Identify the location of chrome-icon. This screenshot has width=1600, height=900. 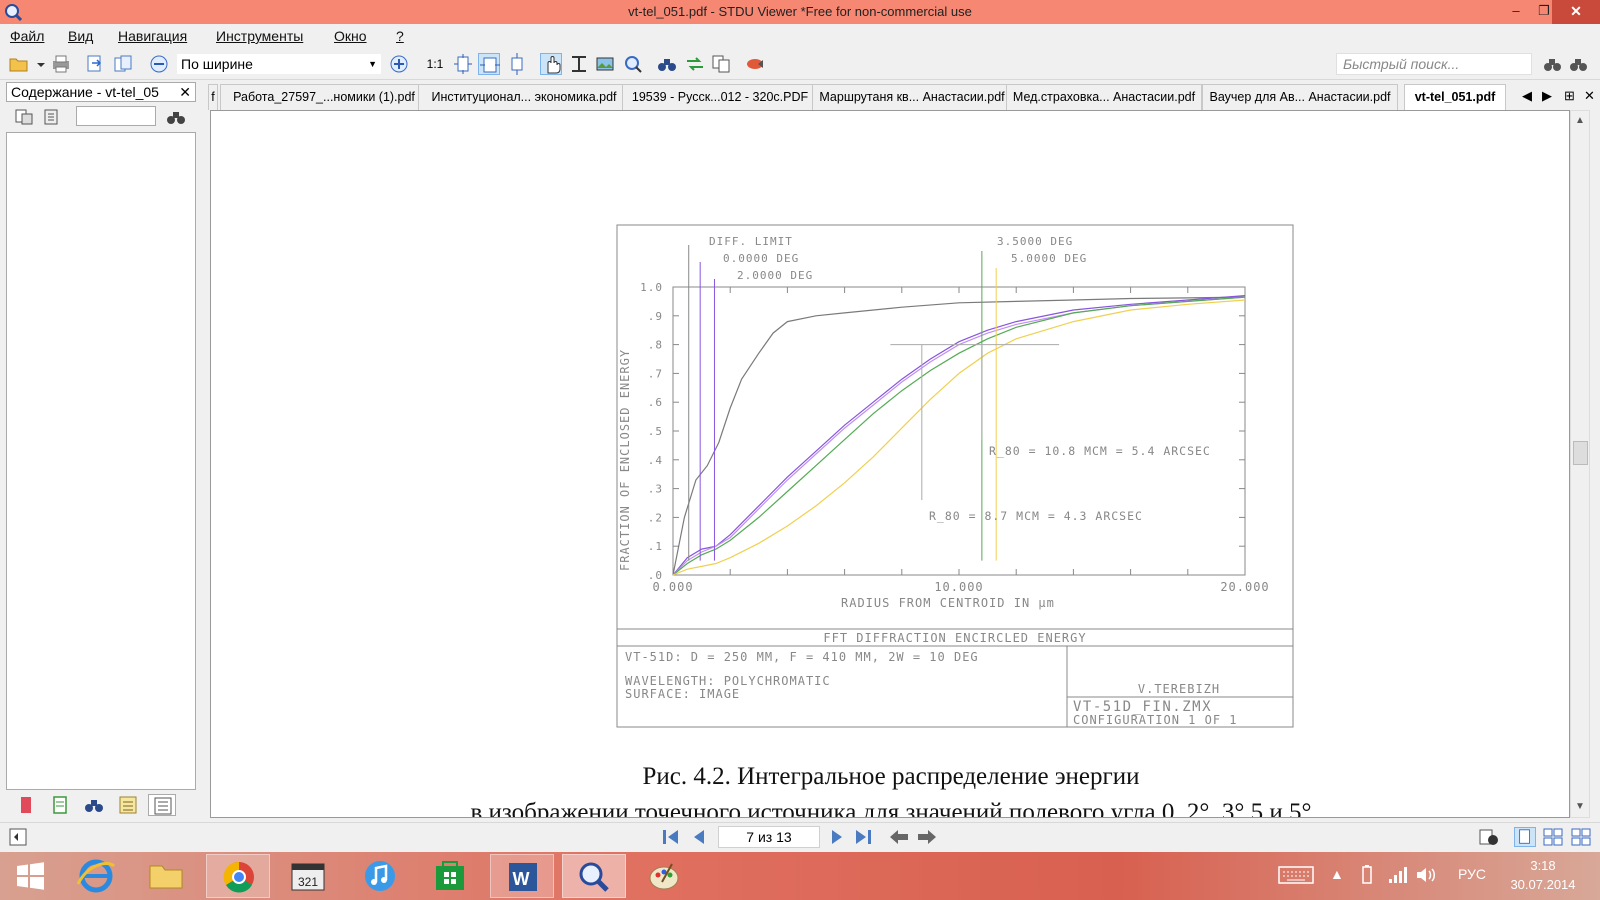
(238, 876).